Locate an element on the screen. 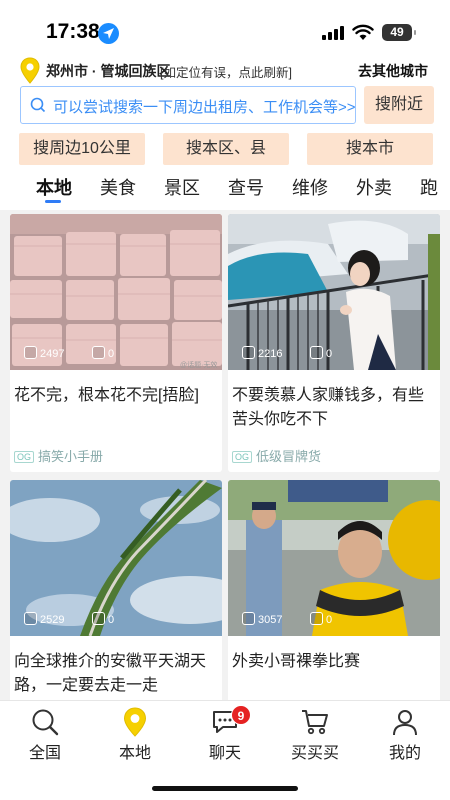  location-arrow-icon is located at coordinates (108, 33).